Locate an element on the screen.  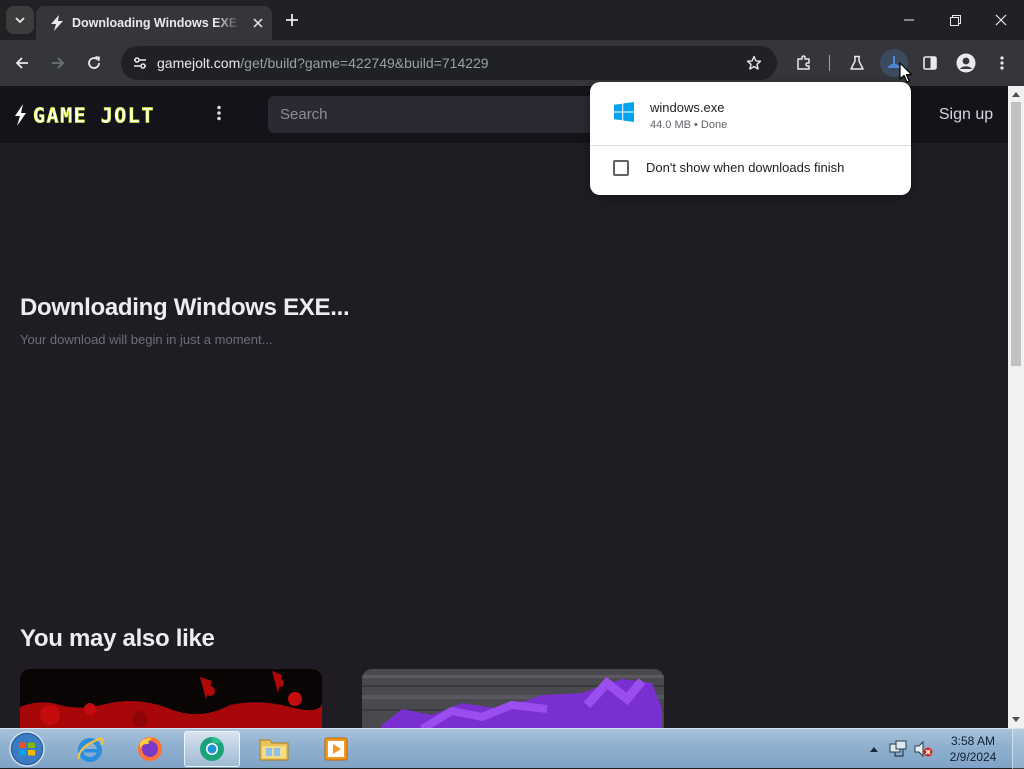
svg-text: GAME JOLT is located at coordinates (94, 115).